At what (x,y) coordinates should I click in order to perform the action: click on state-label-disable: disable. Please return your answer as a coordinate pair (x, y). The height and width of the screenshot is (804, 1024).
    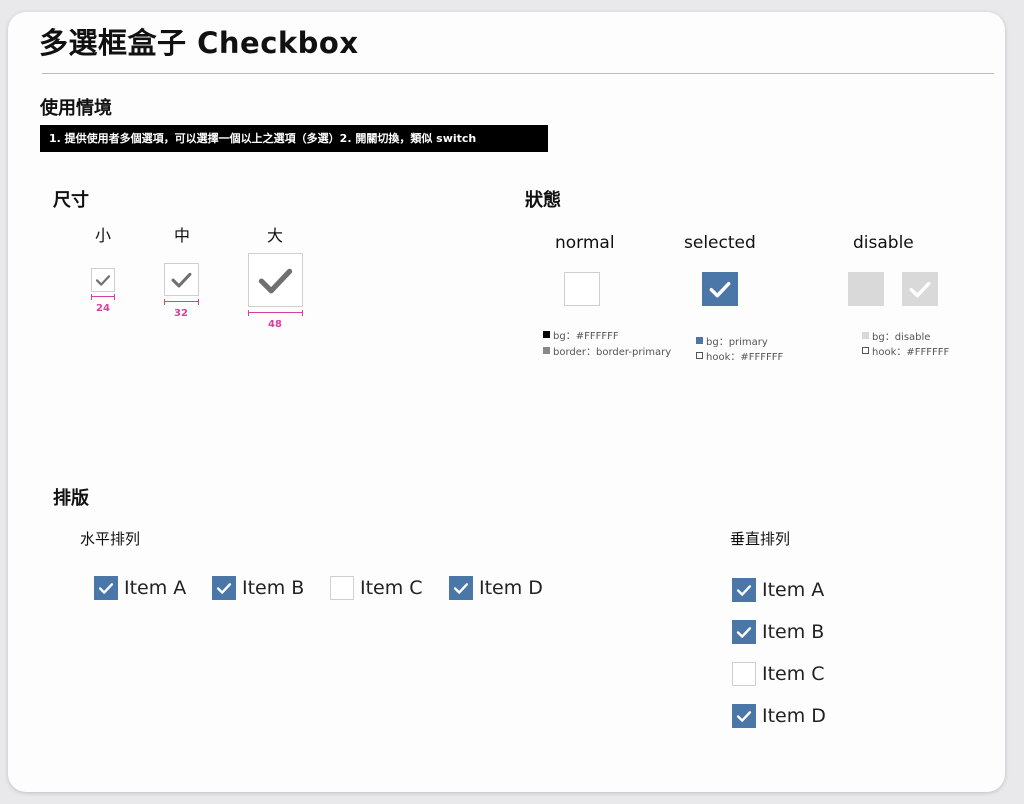
    Looking at the image, I should click on (883, 243).